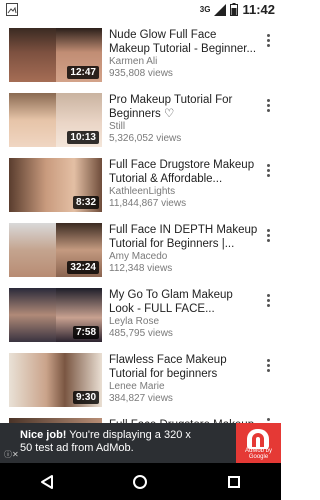 Image resolution: width=320 pixels, height=500 pixels. What do you see at coordinates (85, 202) in the screenshot?
I see `duration-badge: 8:32` at bounding box center [85, 202].